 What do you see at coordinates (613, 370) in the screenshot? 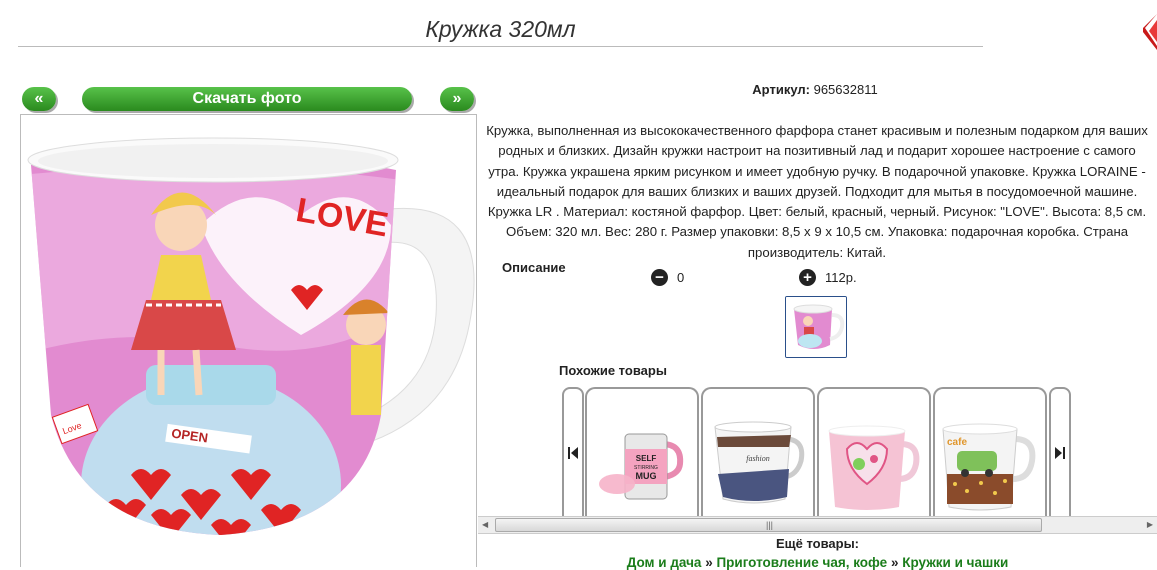
I see `similar-products-title: Похожие товары` at bounding box center [613, 370].